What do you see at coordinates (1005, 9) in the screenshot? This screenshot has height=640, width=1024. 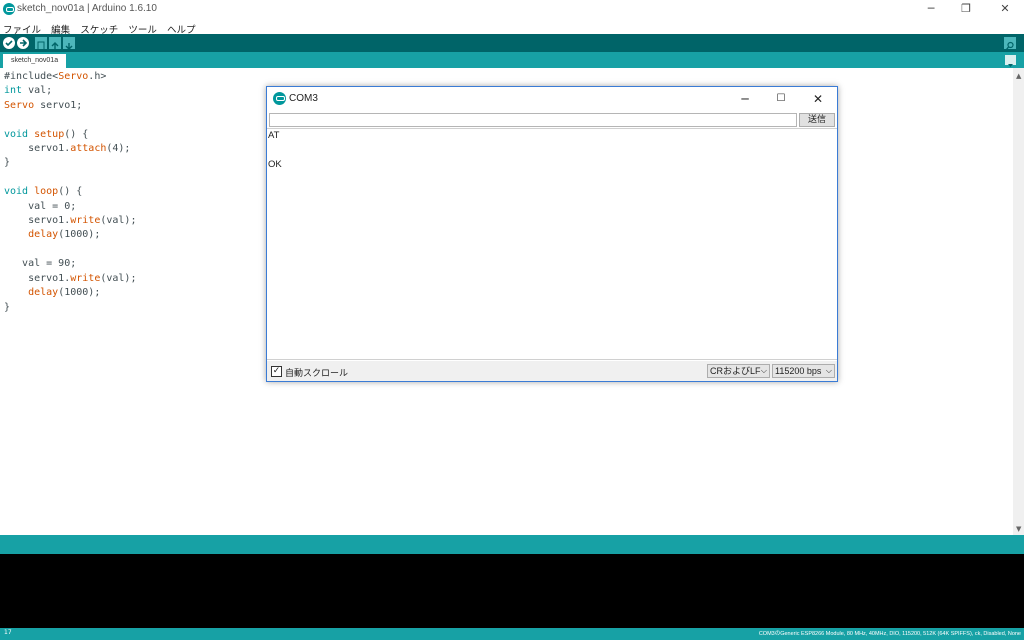 I see `close-button: ✕` at bounding box center [1005, 9].